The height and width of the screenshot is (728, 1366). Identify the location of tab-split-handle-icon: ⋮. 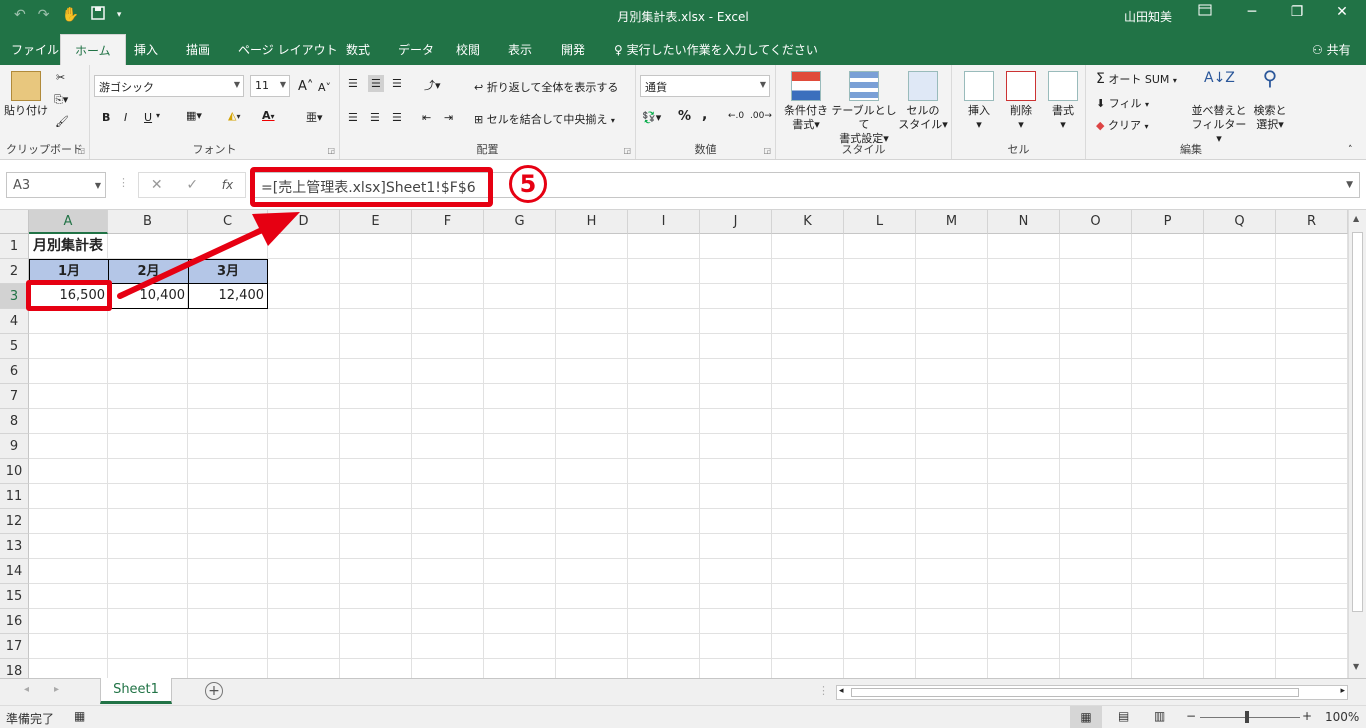
(823, 690).